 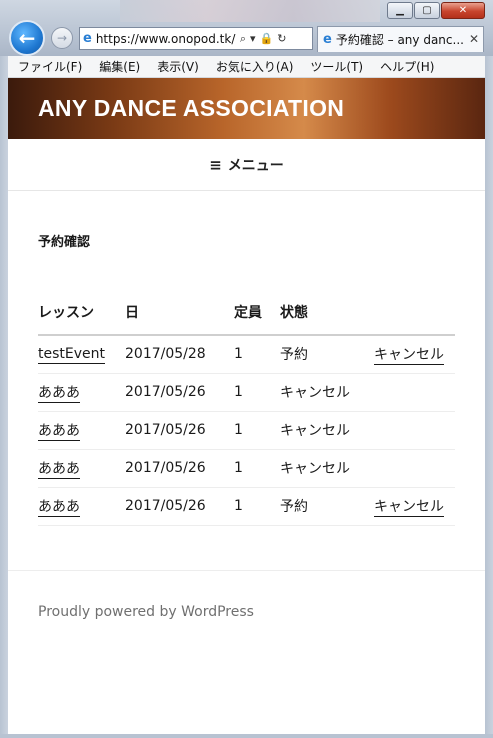 What do you see at coordinates (427, 10) in the screenshot?
I see `maximize-button: ▢` at bounding box center [427, 10].